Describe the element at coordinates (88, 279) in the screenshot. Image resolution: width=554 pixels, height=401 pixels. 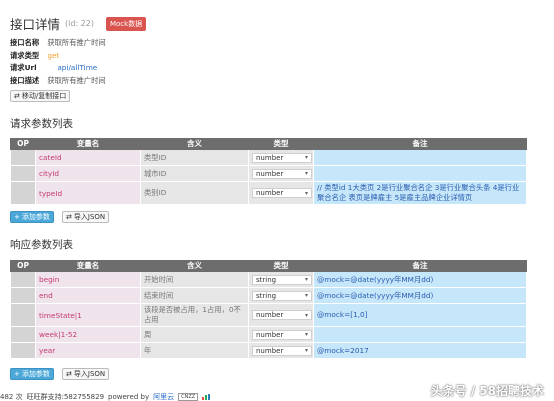
I see `param-name: begin` at that location.